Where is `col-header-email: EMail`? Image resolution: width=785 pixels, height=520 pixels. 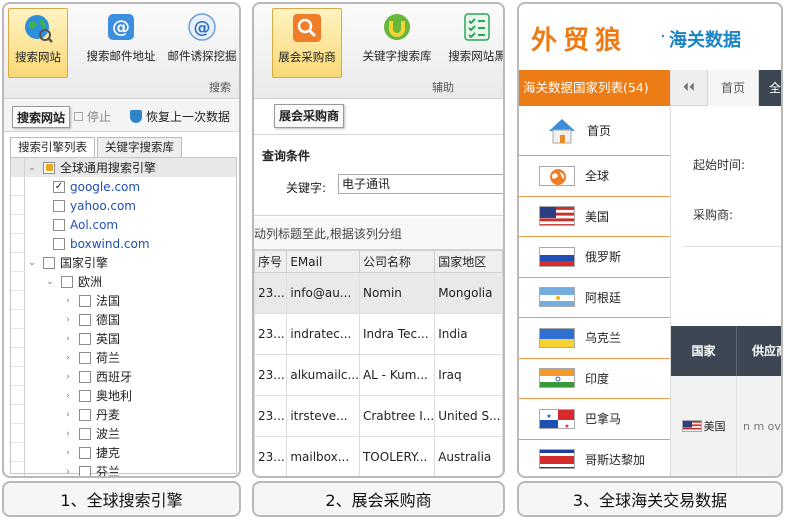 col-header-email: EMail is located at coordinates (323, 261).